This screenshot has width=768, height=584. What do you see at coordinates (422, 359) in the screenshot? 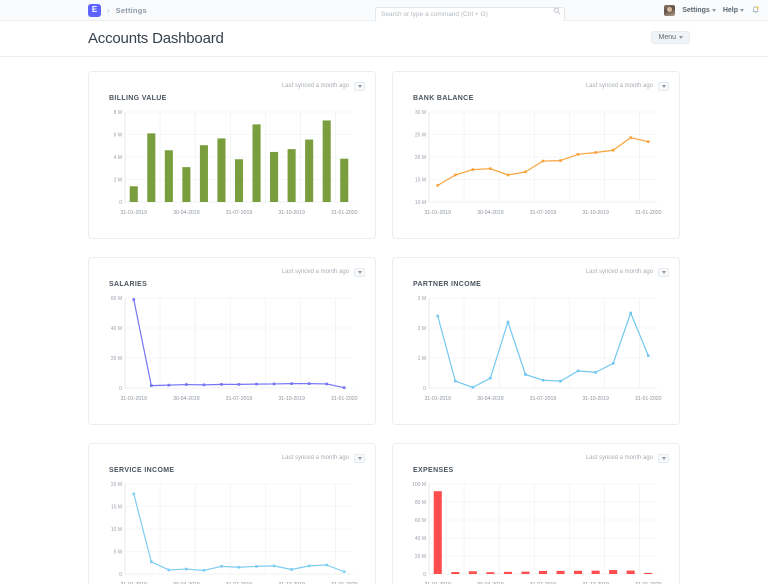
I see `svg-text: 1 M` at bounding box center [422, 359].